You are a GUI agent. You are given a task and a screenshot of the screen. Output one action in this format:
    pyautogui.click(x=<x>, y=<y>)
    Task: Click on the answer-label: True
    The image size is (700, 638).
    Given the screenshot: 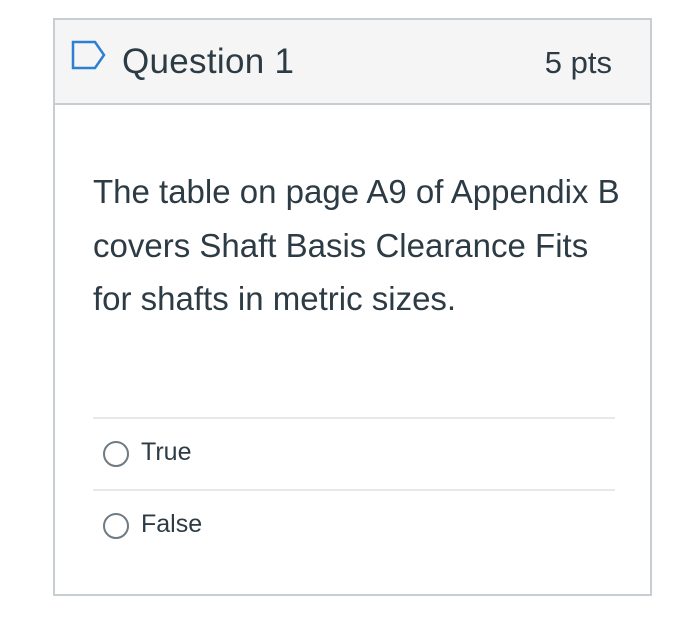 What is the action you would take?
    pyautogui.click(x=166, y=452)
    